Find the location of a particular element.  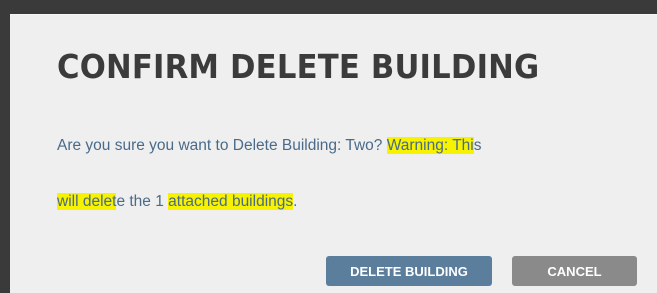

warning-highlight-2: will delet is located at coordinates (87, 201).